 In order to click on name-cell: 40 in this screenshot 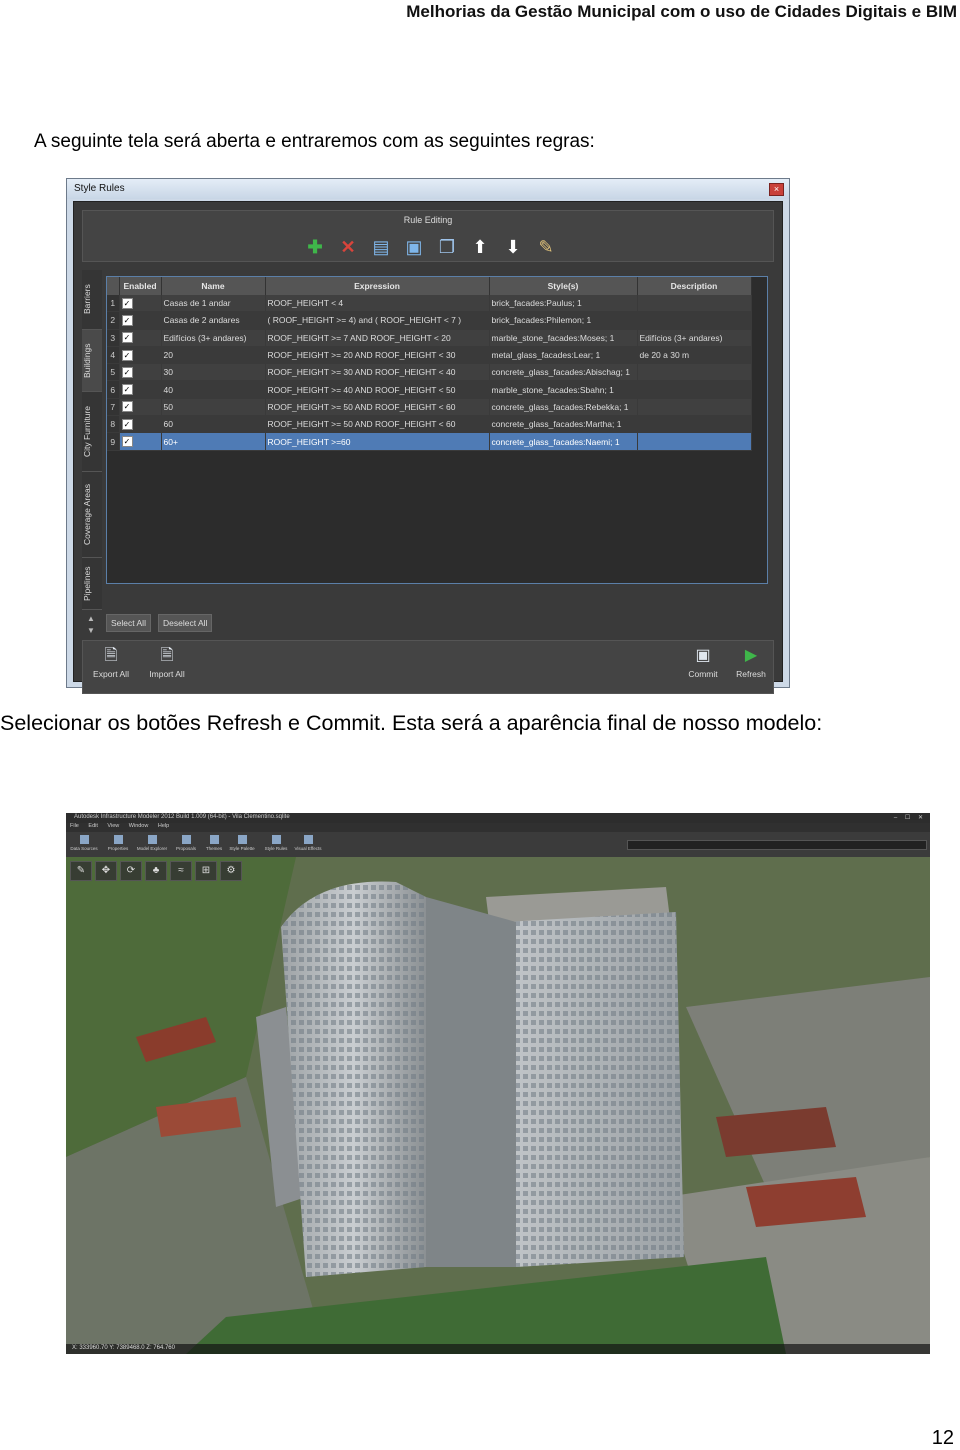, I will do `click(213, 389)`.